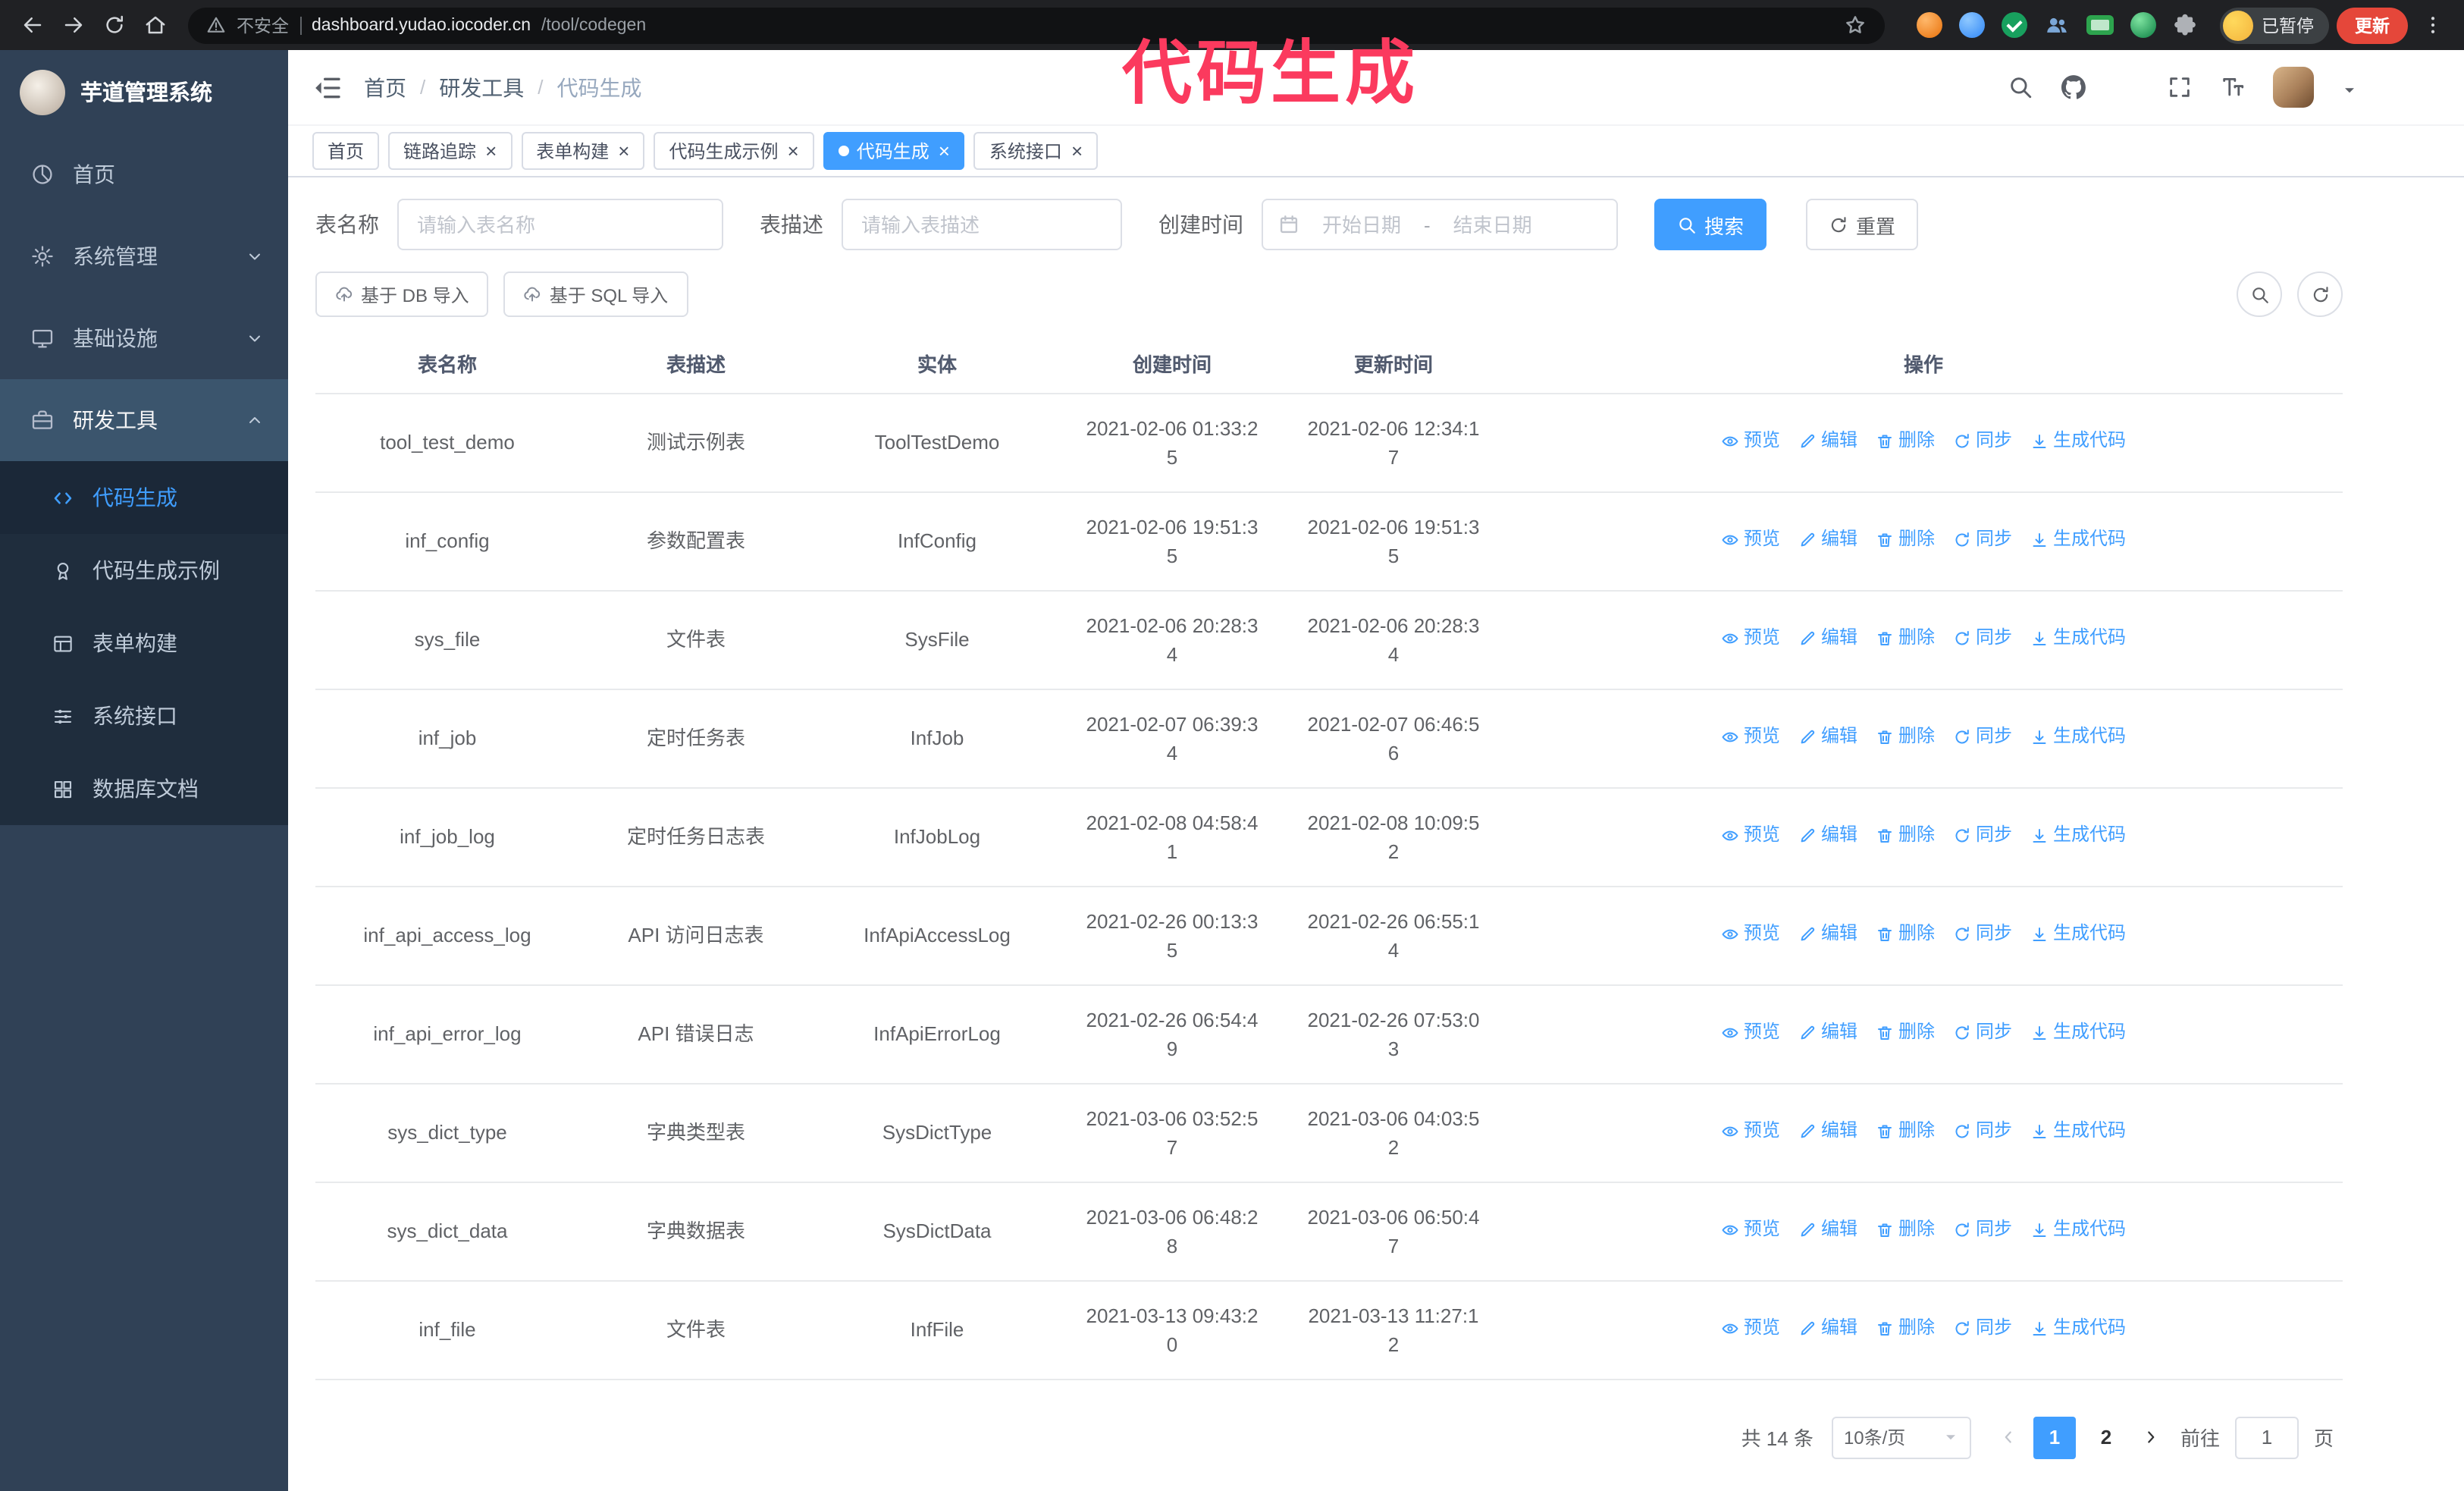  What do you see at coordinates (2372, 25) in the screenshot?
I see `browser-update-button: 更新` at bounding box center [2372, 25].